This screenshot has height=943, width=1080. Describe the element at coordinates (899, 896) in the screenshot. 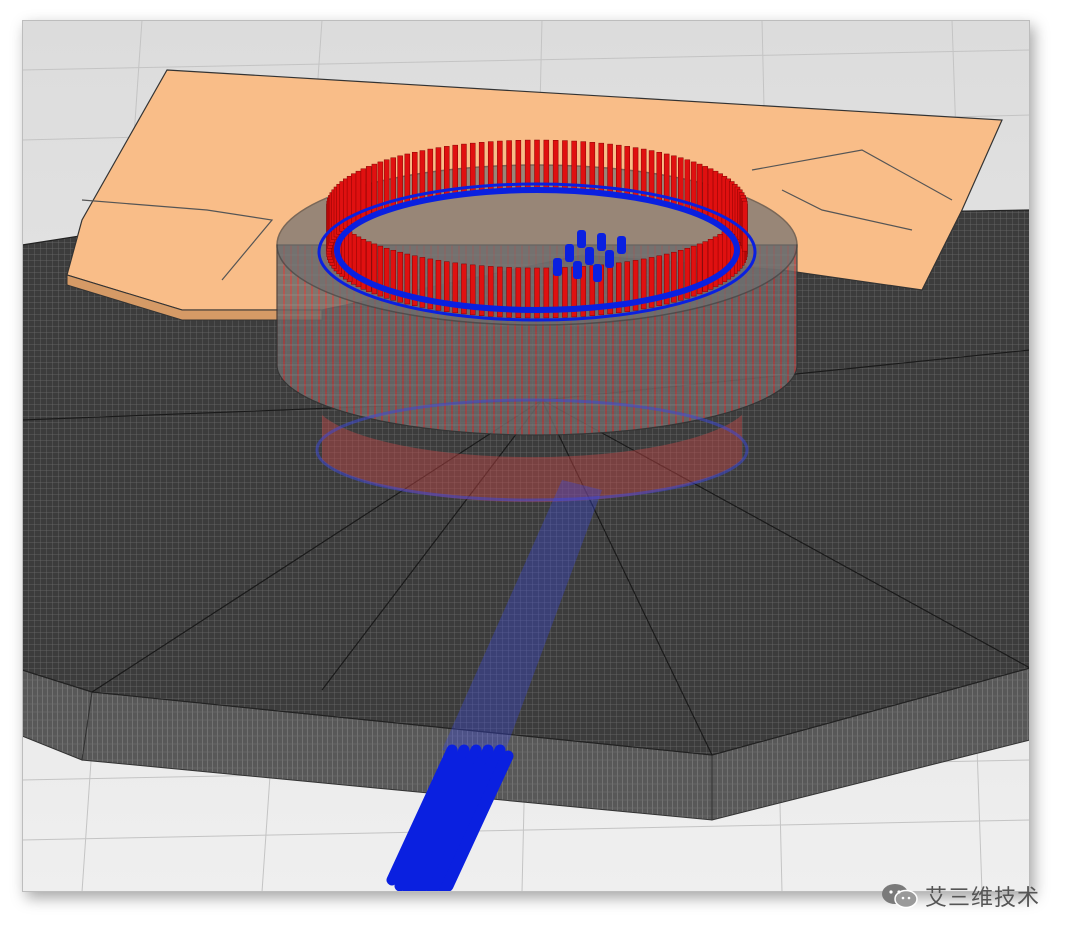

I see `wechat-icon` at that location.